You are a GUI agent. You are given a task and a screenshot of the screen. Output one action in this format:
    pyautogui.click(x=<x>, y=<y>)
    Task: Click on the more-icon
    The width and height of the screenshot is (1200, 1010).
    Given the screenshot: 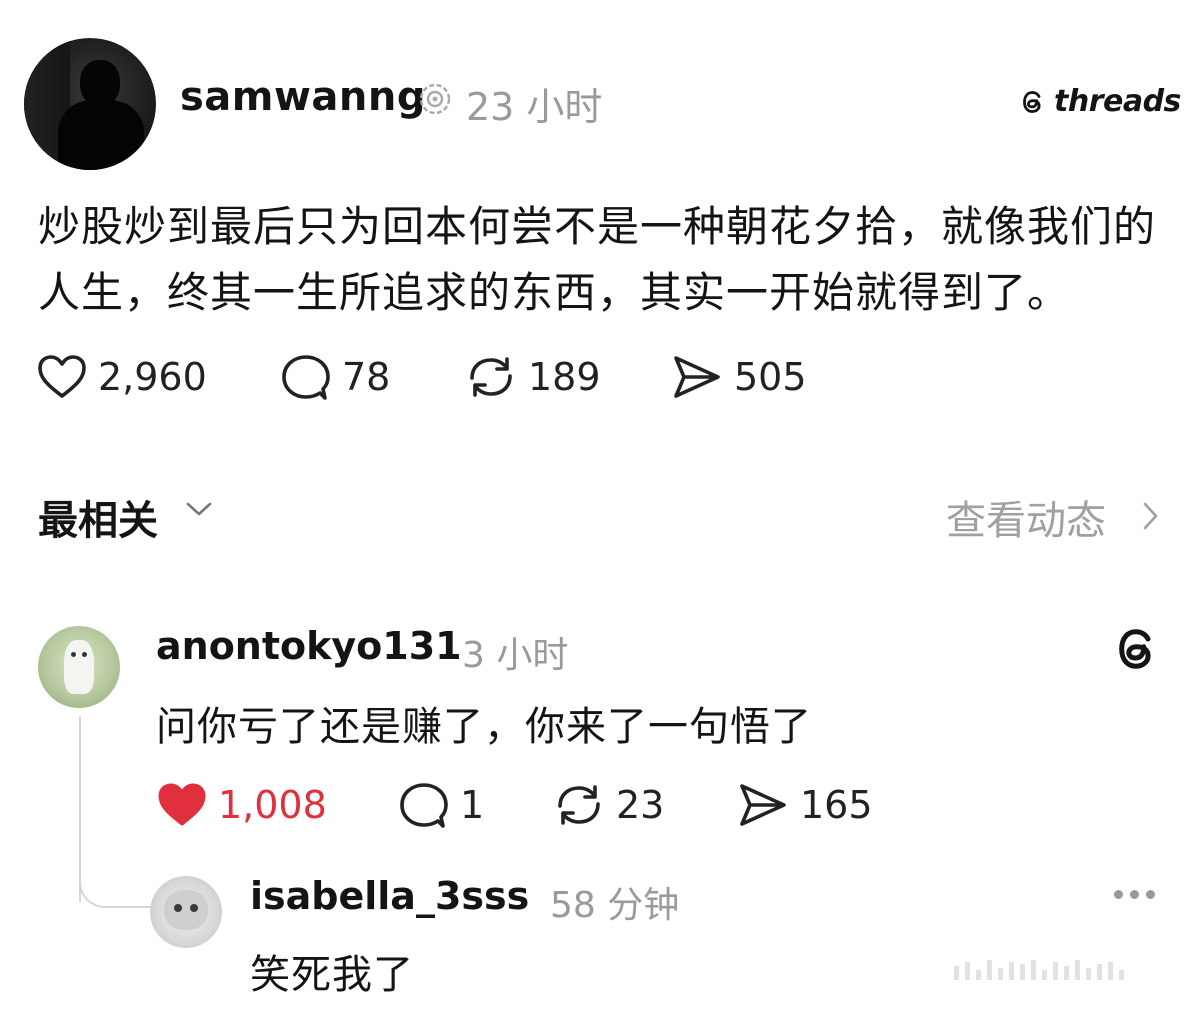 What is the action you would take?
    pyautogui.click(x=1134, y=894)
    